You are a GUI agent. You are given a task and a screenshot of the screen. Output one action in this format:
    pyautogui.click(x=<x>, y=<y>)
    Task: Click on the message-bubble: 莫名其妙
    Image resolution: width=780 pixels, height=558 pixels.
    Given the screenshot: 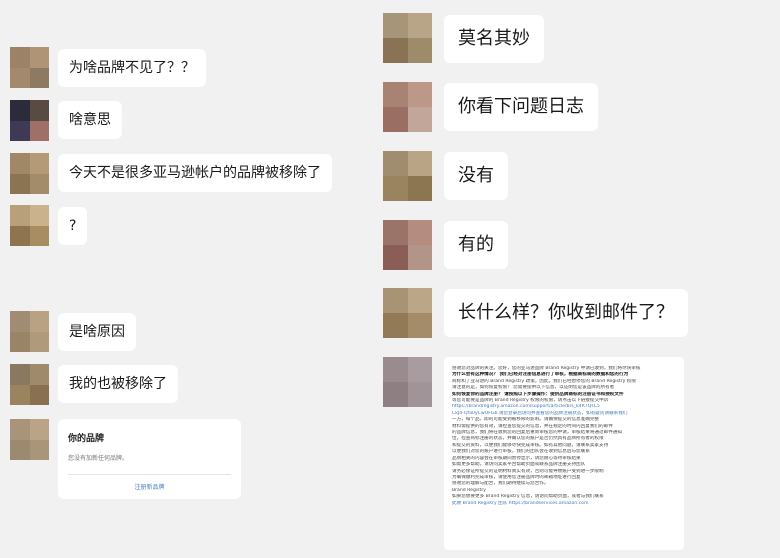 What is the action you would take?
    pyautogui.click(x=494, y=39)
    